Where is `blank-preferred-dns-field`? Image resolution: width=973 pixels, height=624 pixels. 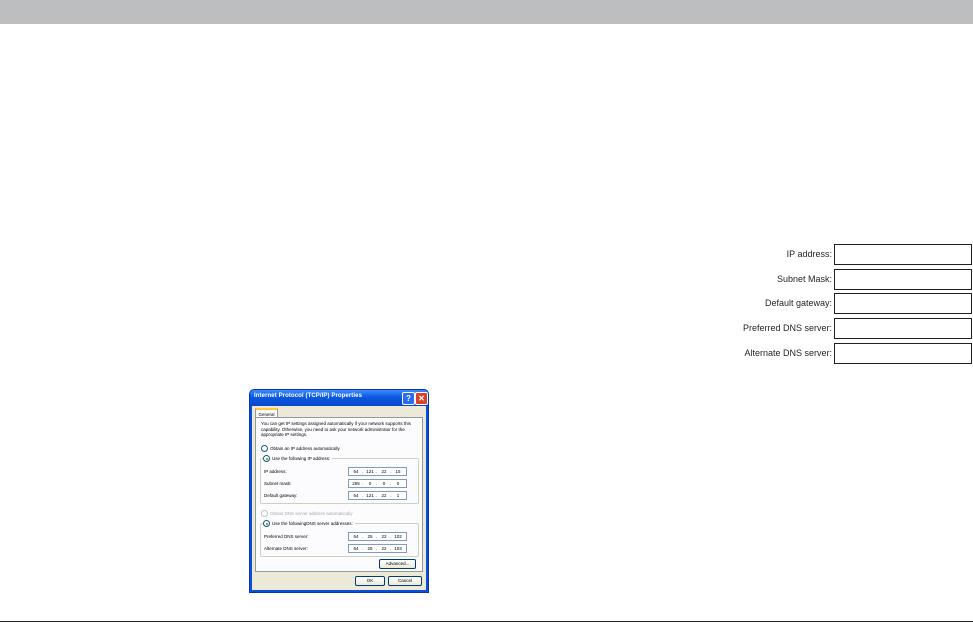 blank-preferred-dns-field is located at coordinates (903, 328).